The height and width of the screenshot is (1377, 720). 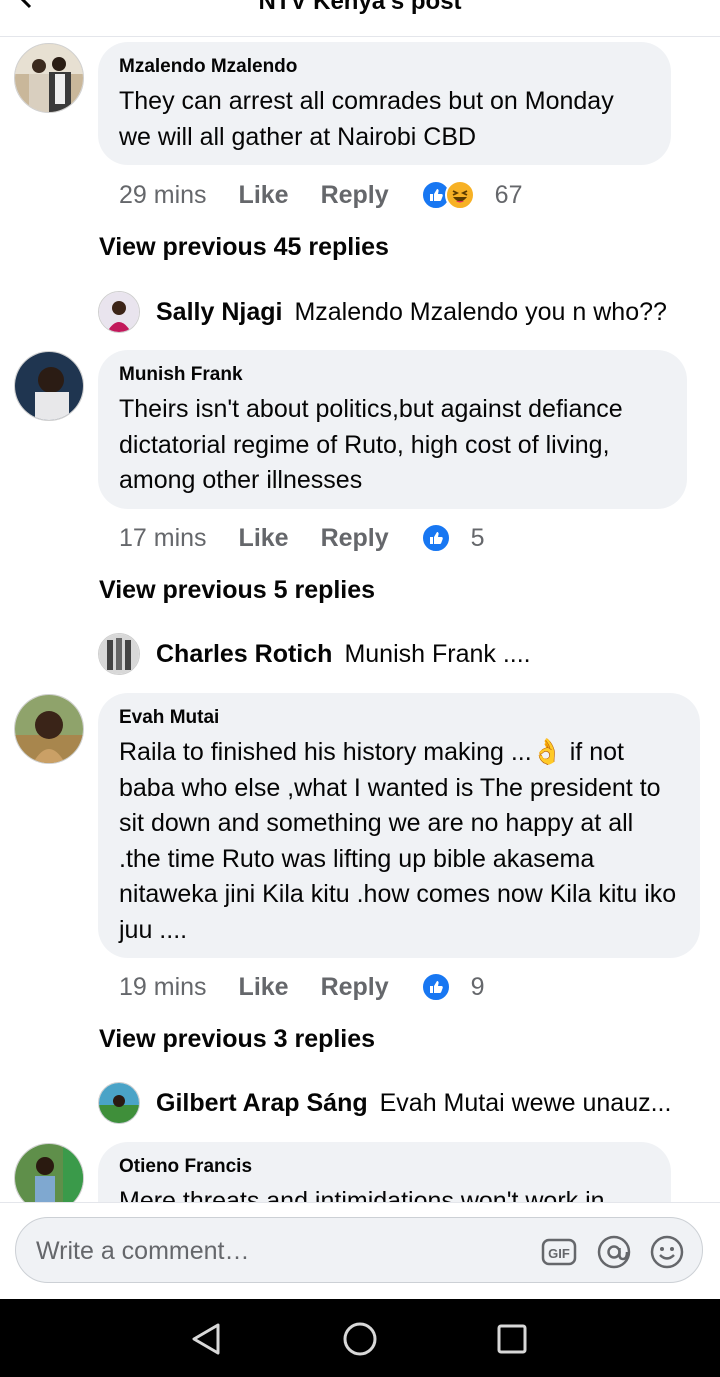 What do you see at coordinates (163, 538) in the screenshot?
I see `comment-time: 17 mins` at bounding box center [163, 538].